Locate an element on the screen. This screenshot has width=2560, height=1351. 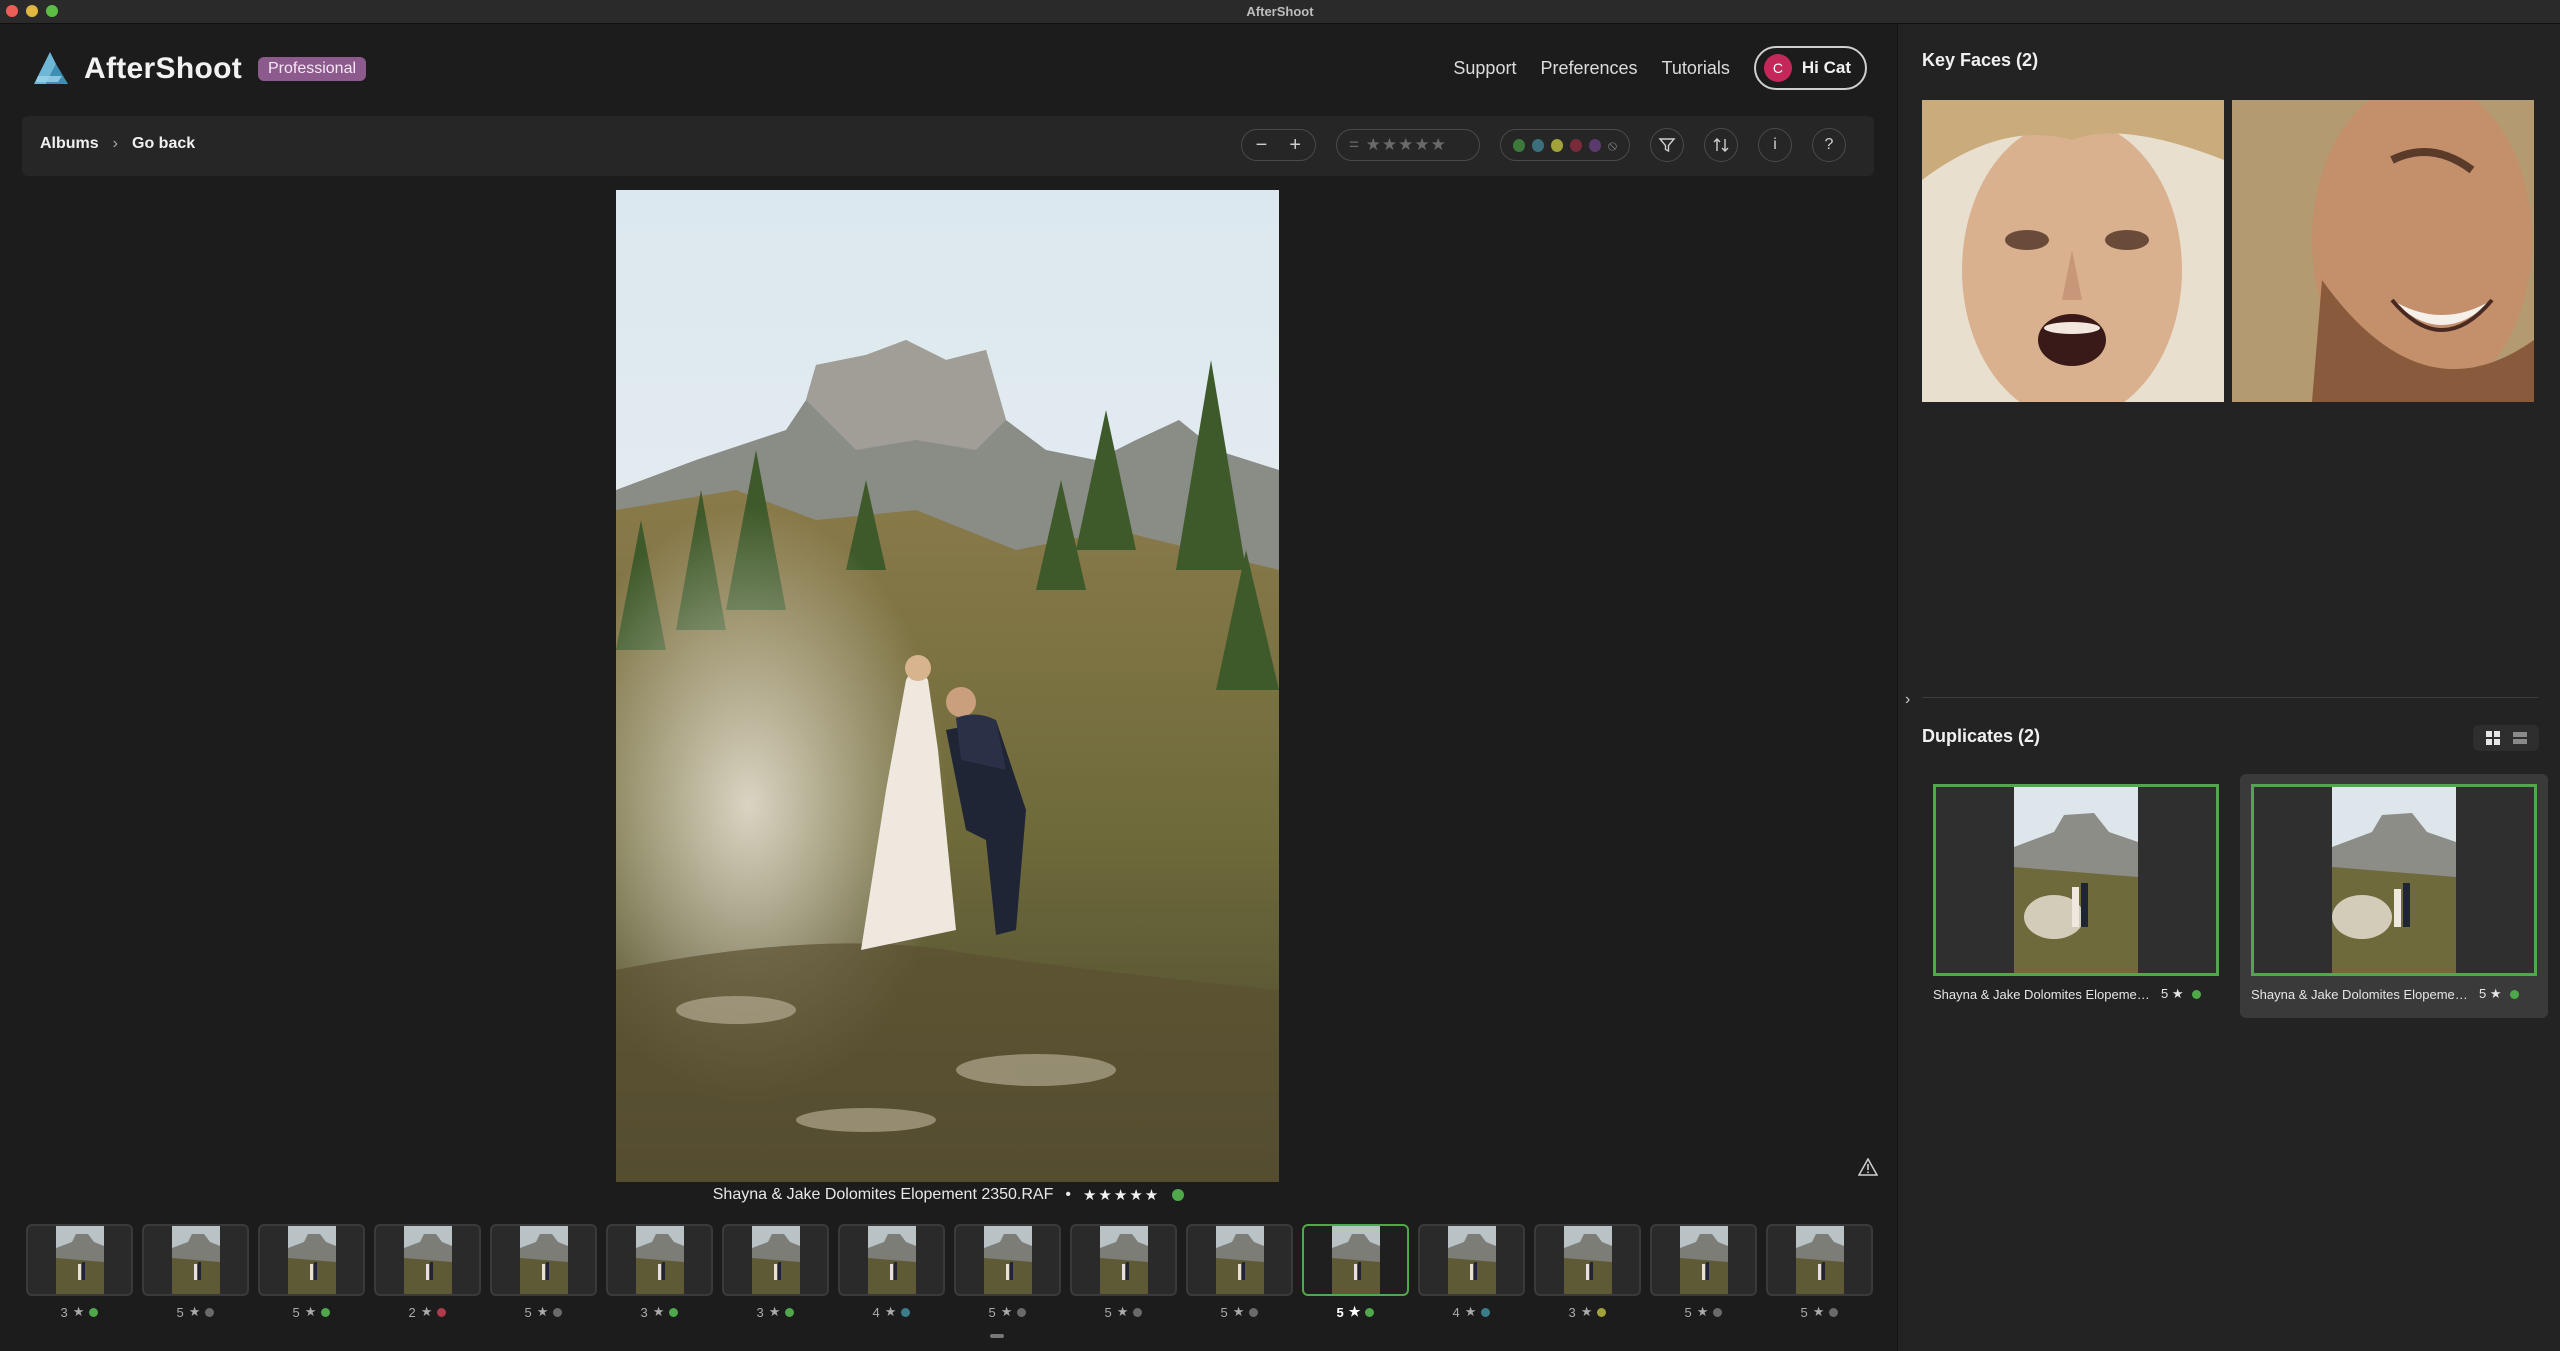
color-filter-green is located at coordinates (1519, 145).